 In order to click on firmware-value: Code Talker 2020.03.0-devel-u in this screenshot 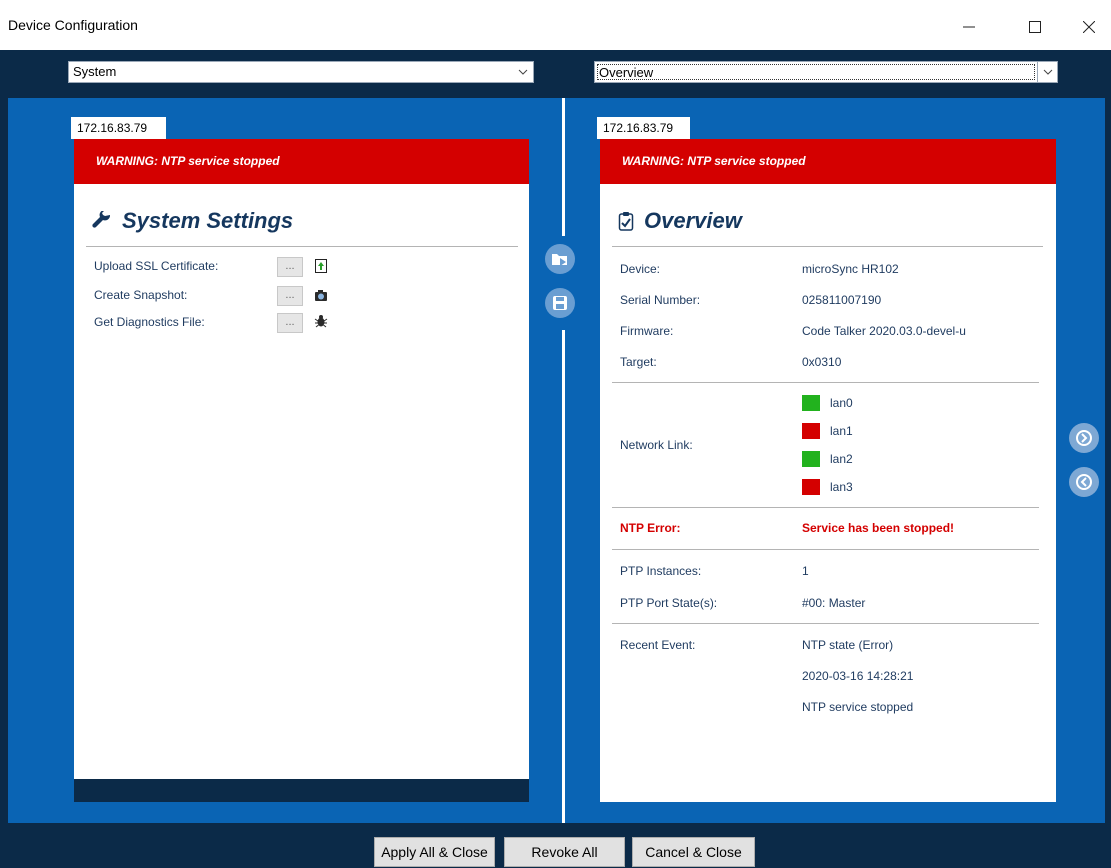, I will do `click(884, 331)`.